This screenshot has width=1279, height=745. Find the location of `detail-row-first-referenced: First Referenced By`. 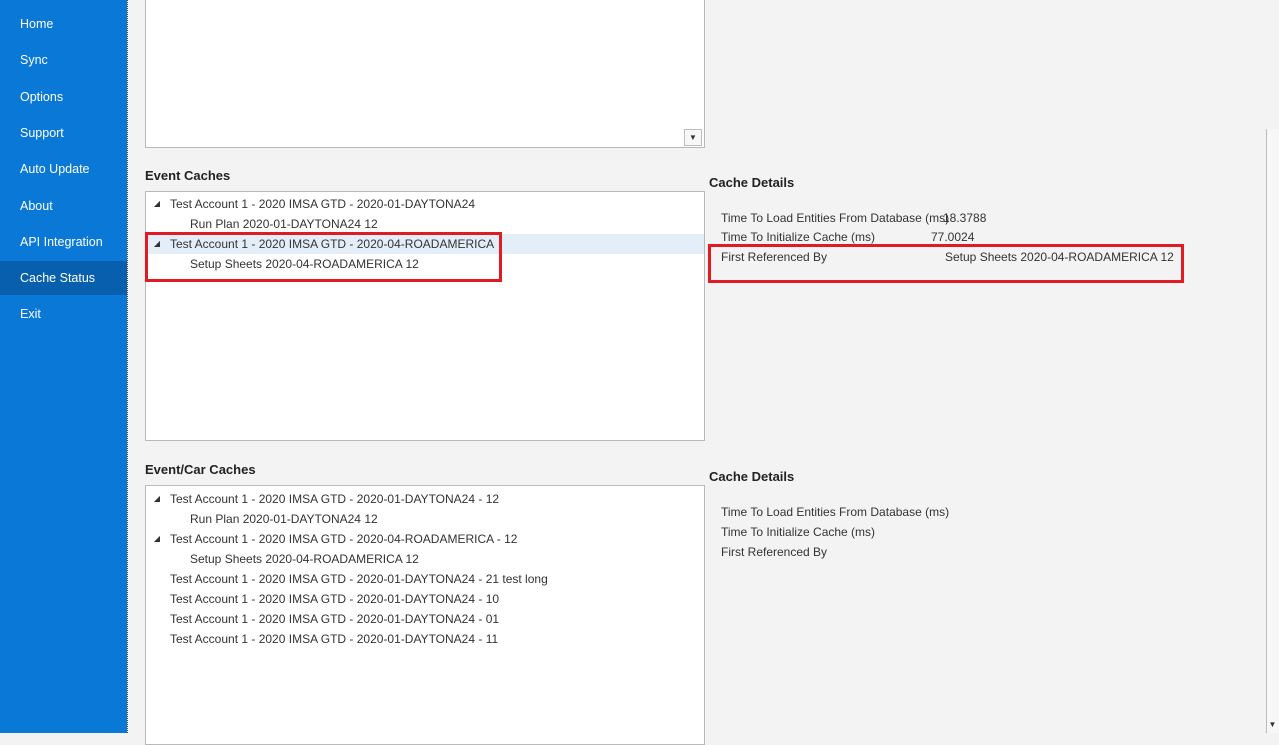

detail-row-first-referenced: First Referenced By is located at coordinates (774, 552).